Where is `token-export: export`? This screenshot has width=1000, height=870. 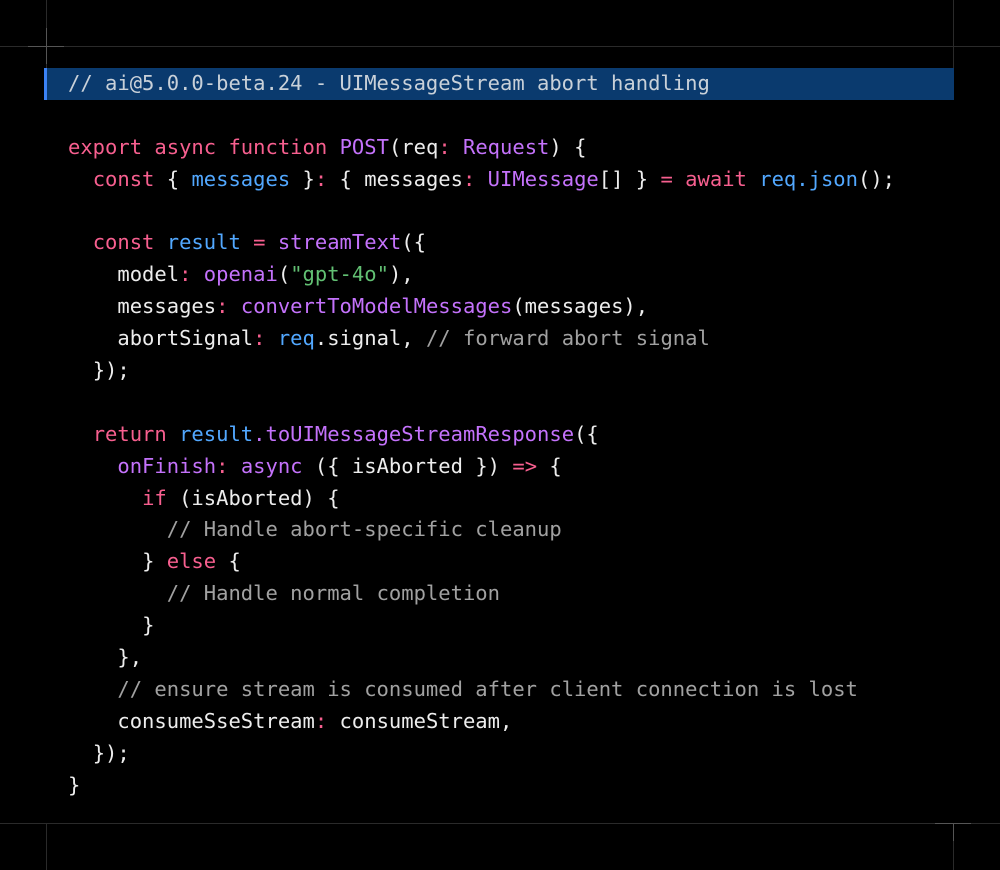
token-export: export is located at coordinates (105, 146).